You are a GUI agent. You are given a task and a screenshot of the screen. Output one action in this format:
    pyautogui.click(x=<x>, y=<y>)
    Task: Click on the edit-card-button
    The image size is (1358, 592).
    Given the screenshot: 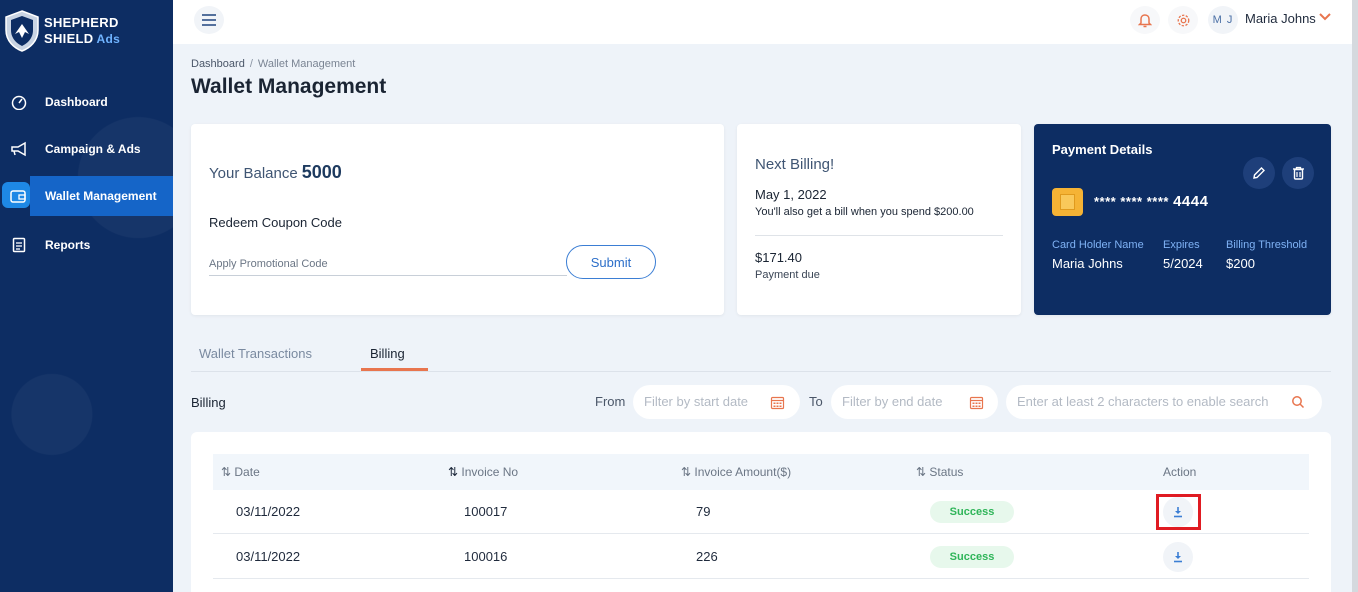 What is the action you would take?
    pyautogui.click(x=1259, y=173)
    